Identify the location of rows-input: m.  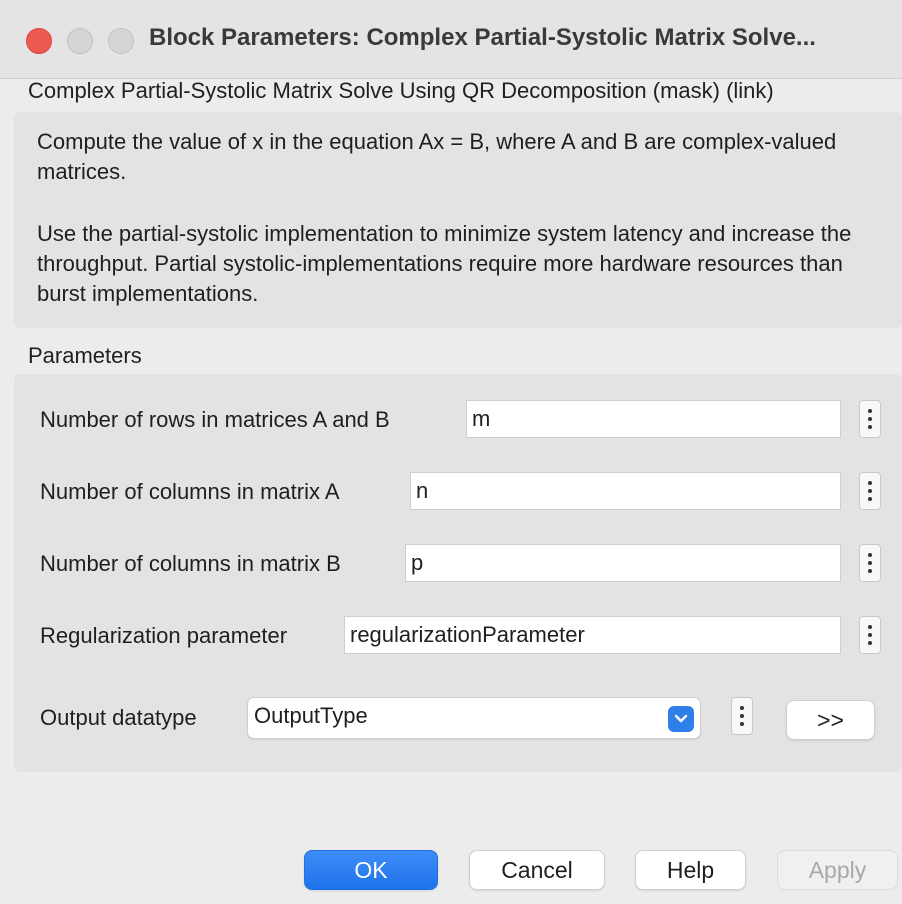
(653, 419).